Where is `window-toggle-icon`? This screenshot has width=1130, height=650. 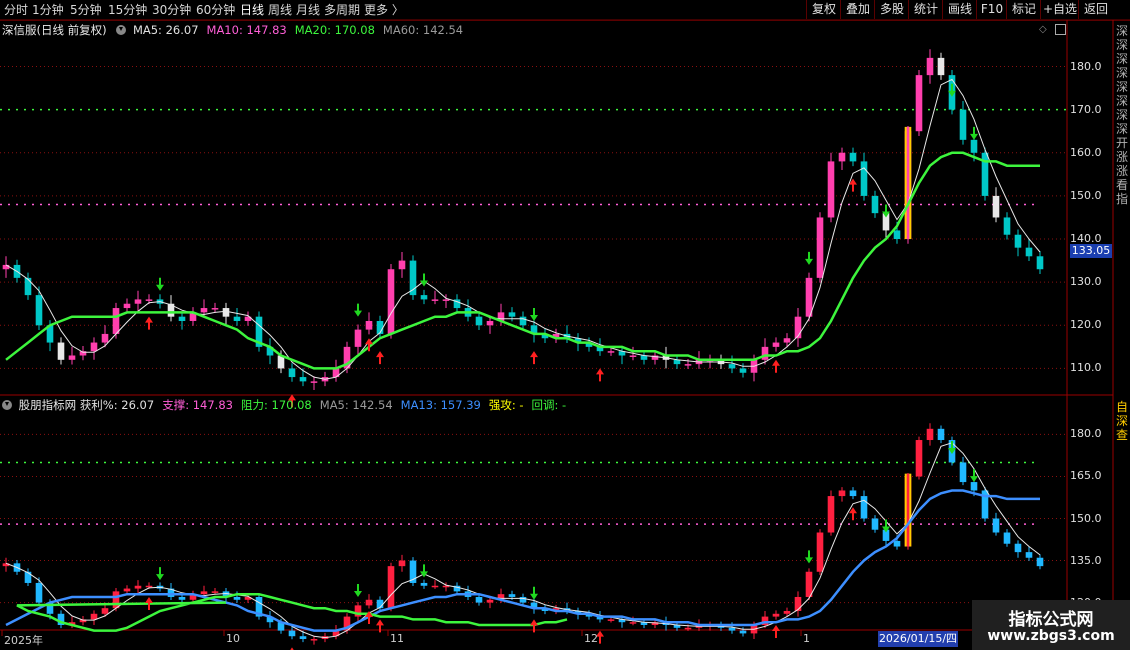 window-toggle-icon is located at coordinates (1060, 29).